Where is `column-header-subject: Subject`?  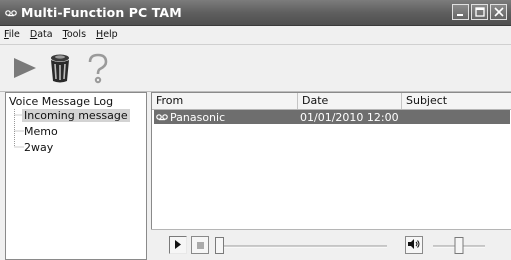 column-header-subject: Subject is located at coordinates (456, 101).